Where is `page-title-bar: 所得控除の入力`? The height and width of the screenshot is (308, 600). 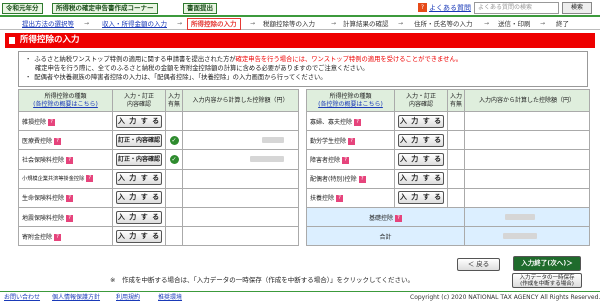 page-title-bar: 所得控除の入力 is located at coordinates (300, 40).